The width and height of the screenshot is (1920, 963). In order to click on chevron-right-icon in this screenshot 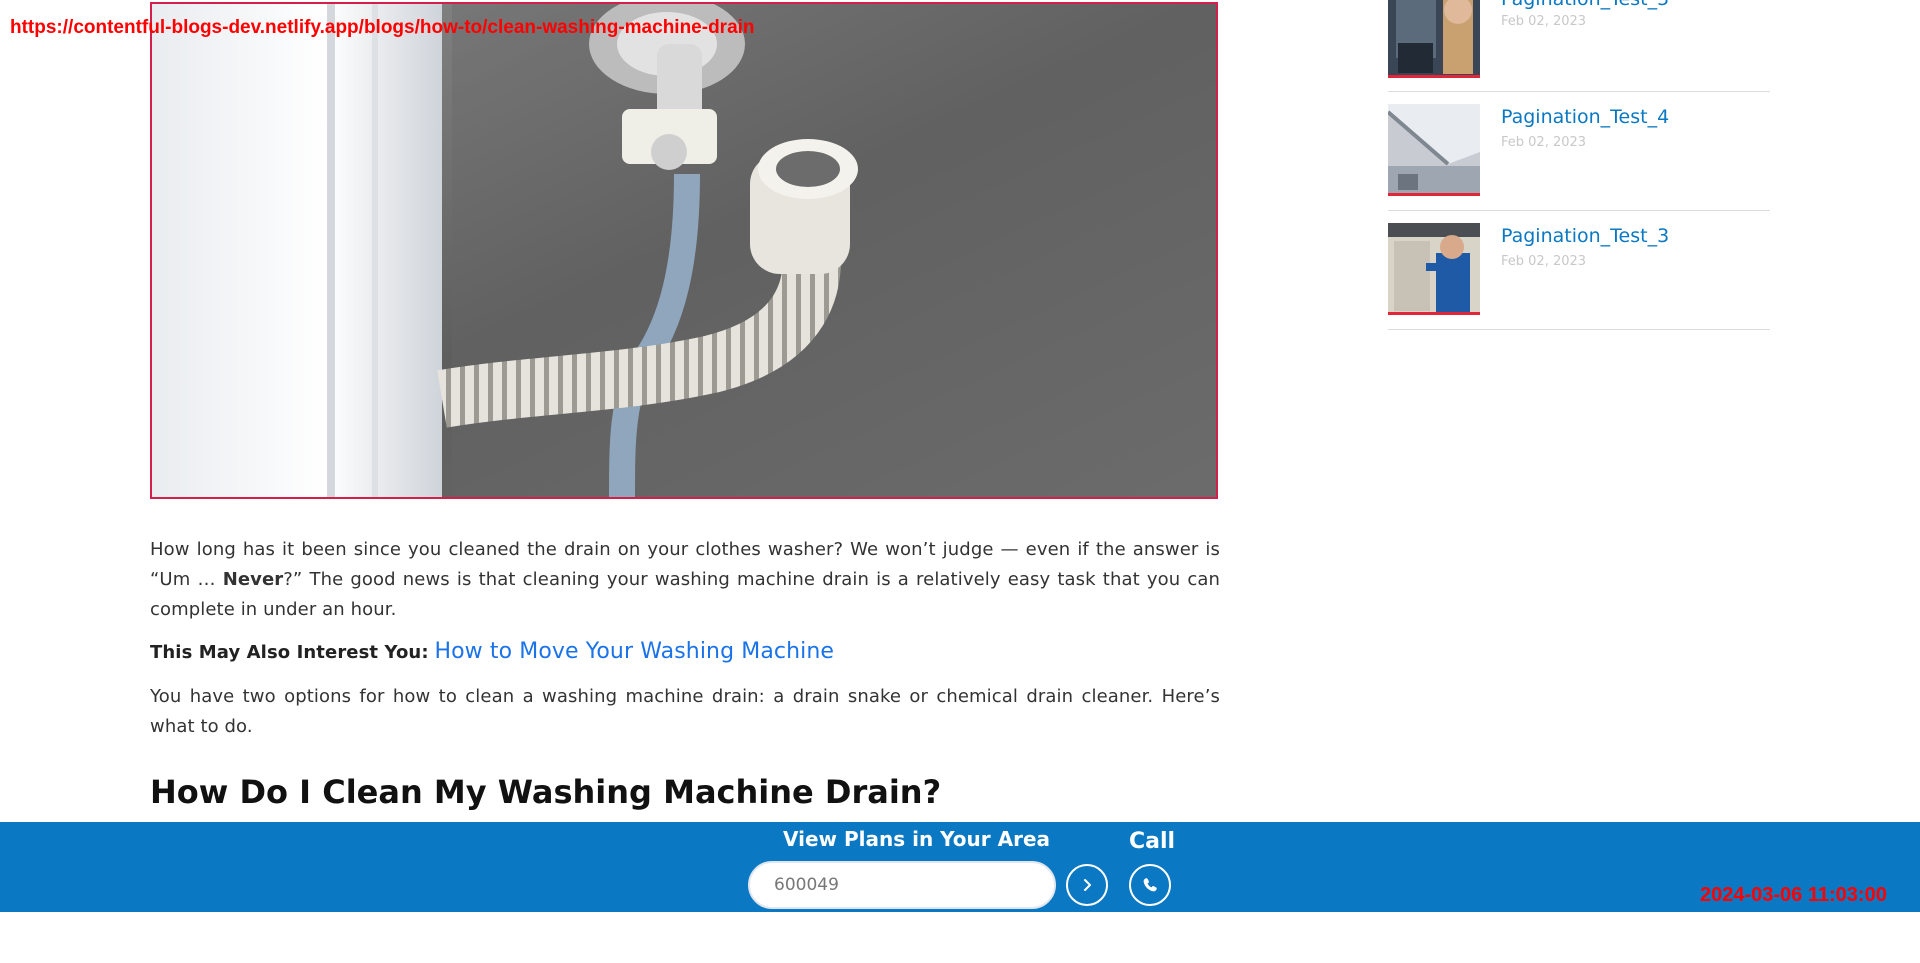, I will do `click(1087, 885)`.